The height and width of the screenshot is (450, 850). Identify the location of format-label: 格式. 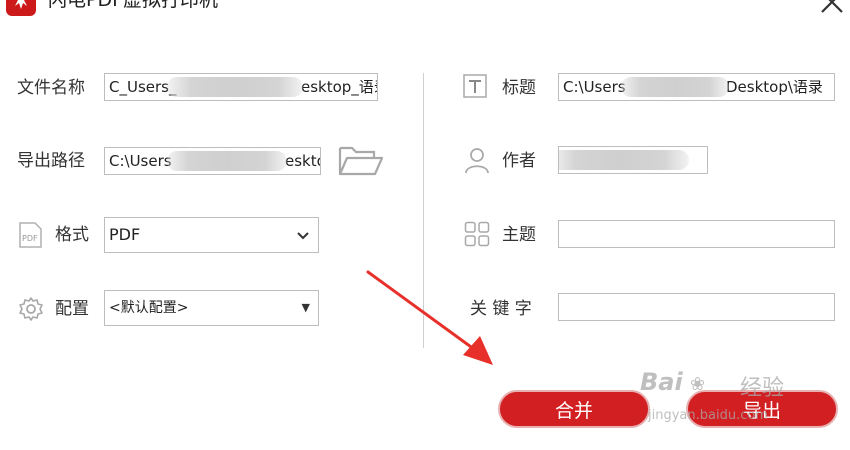
(72, 235).